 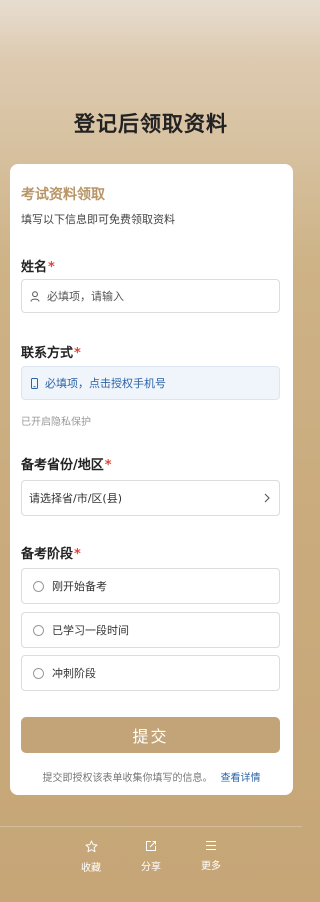 I want to click on phone-label: 联系方式*, so click(x=51, y=353).